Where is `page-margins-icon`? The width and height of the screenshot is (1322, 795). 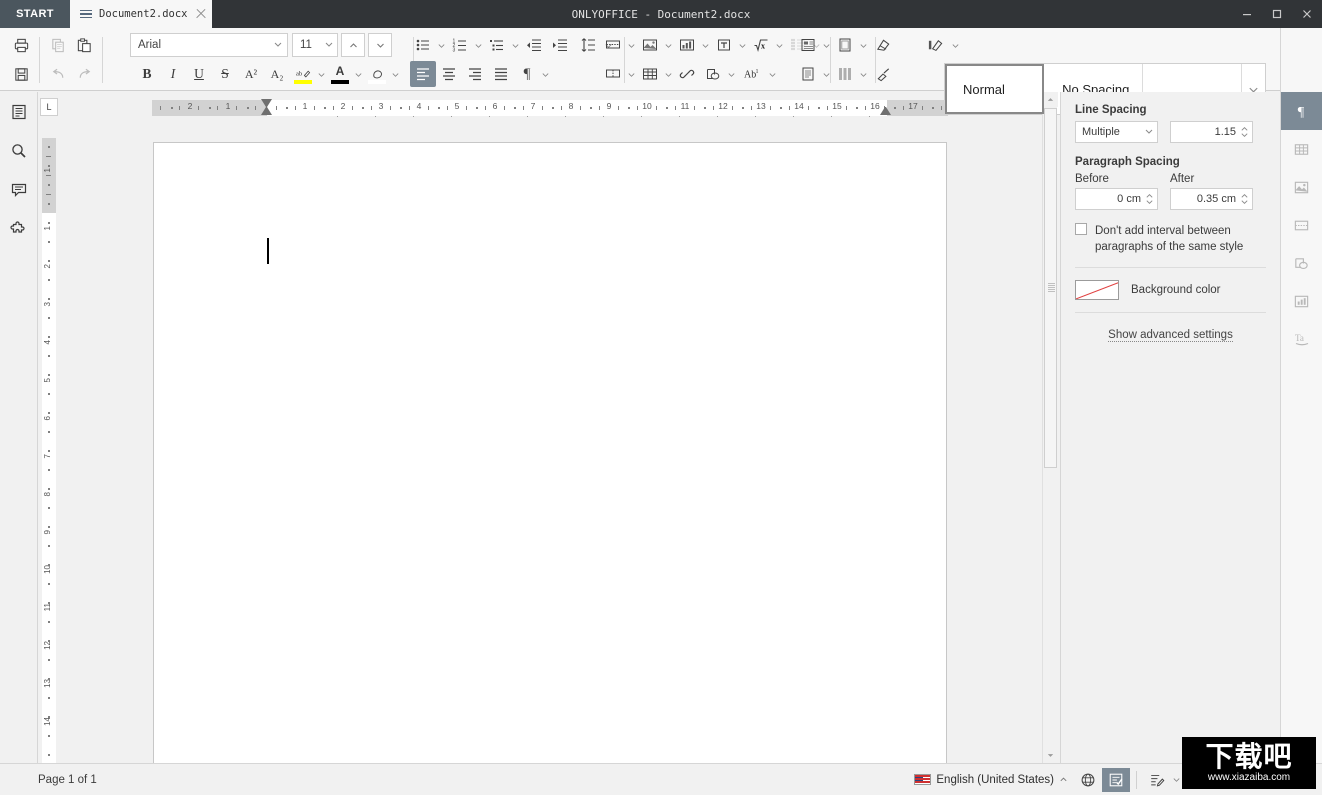
page-margins-icon is located at coordinates (808, 45).